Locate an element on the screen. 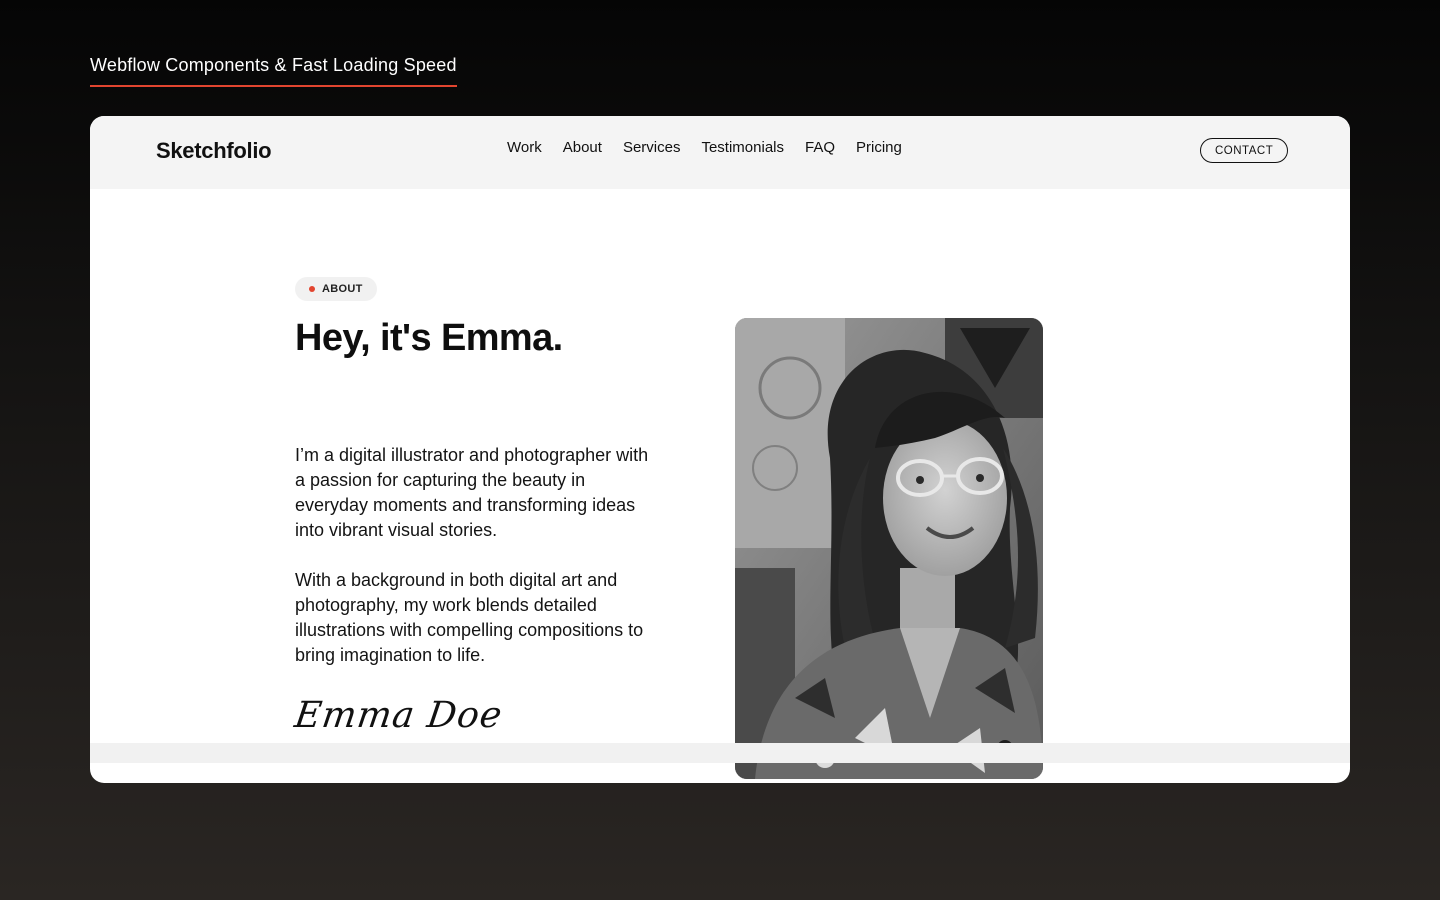 The height and width of the screenshot is (900, 1440). brand-logo: Sketchfolio is located at coordinates (214, 151).